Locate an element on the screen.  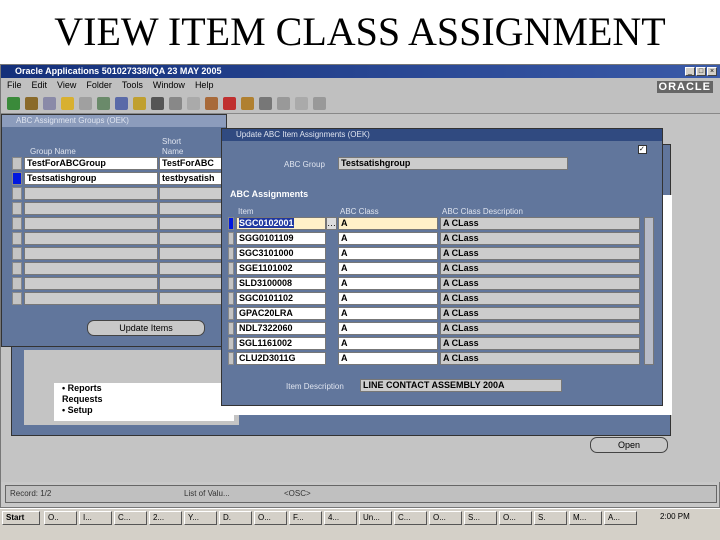
group-name-cell: Testsatishgroup is located at coordinates (91, 178).